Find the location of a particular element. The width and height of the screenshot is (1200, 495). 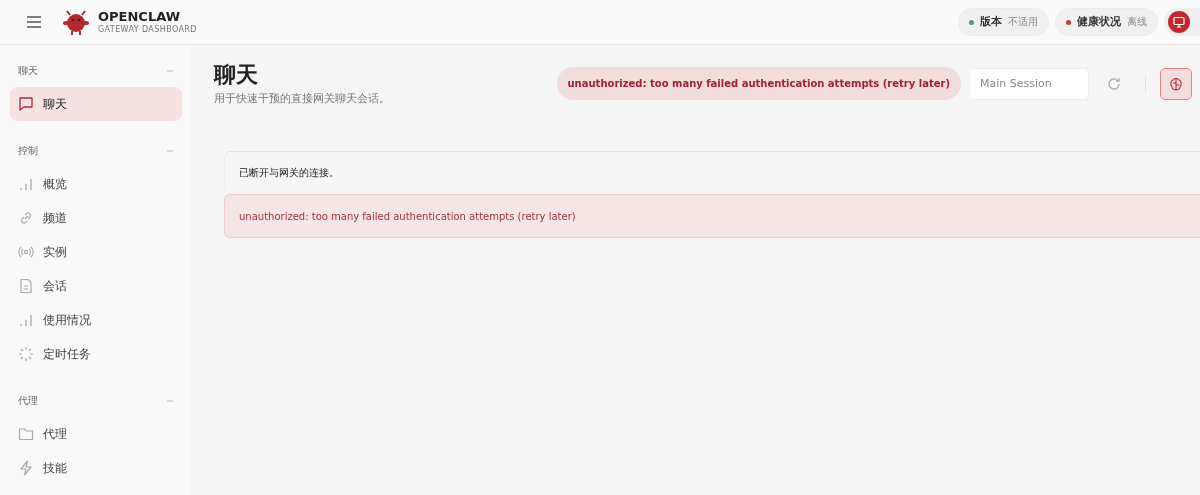

pill-label: 版本 is located at coordinates (991, 22).